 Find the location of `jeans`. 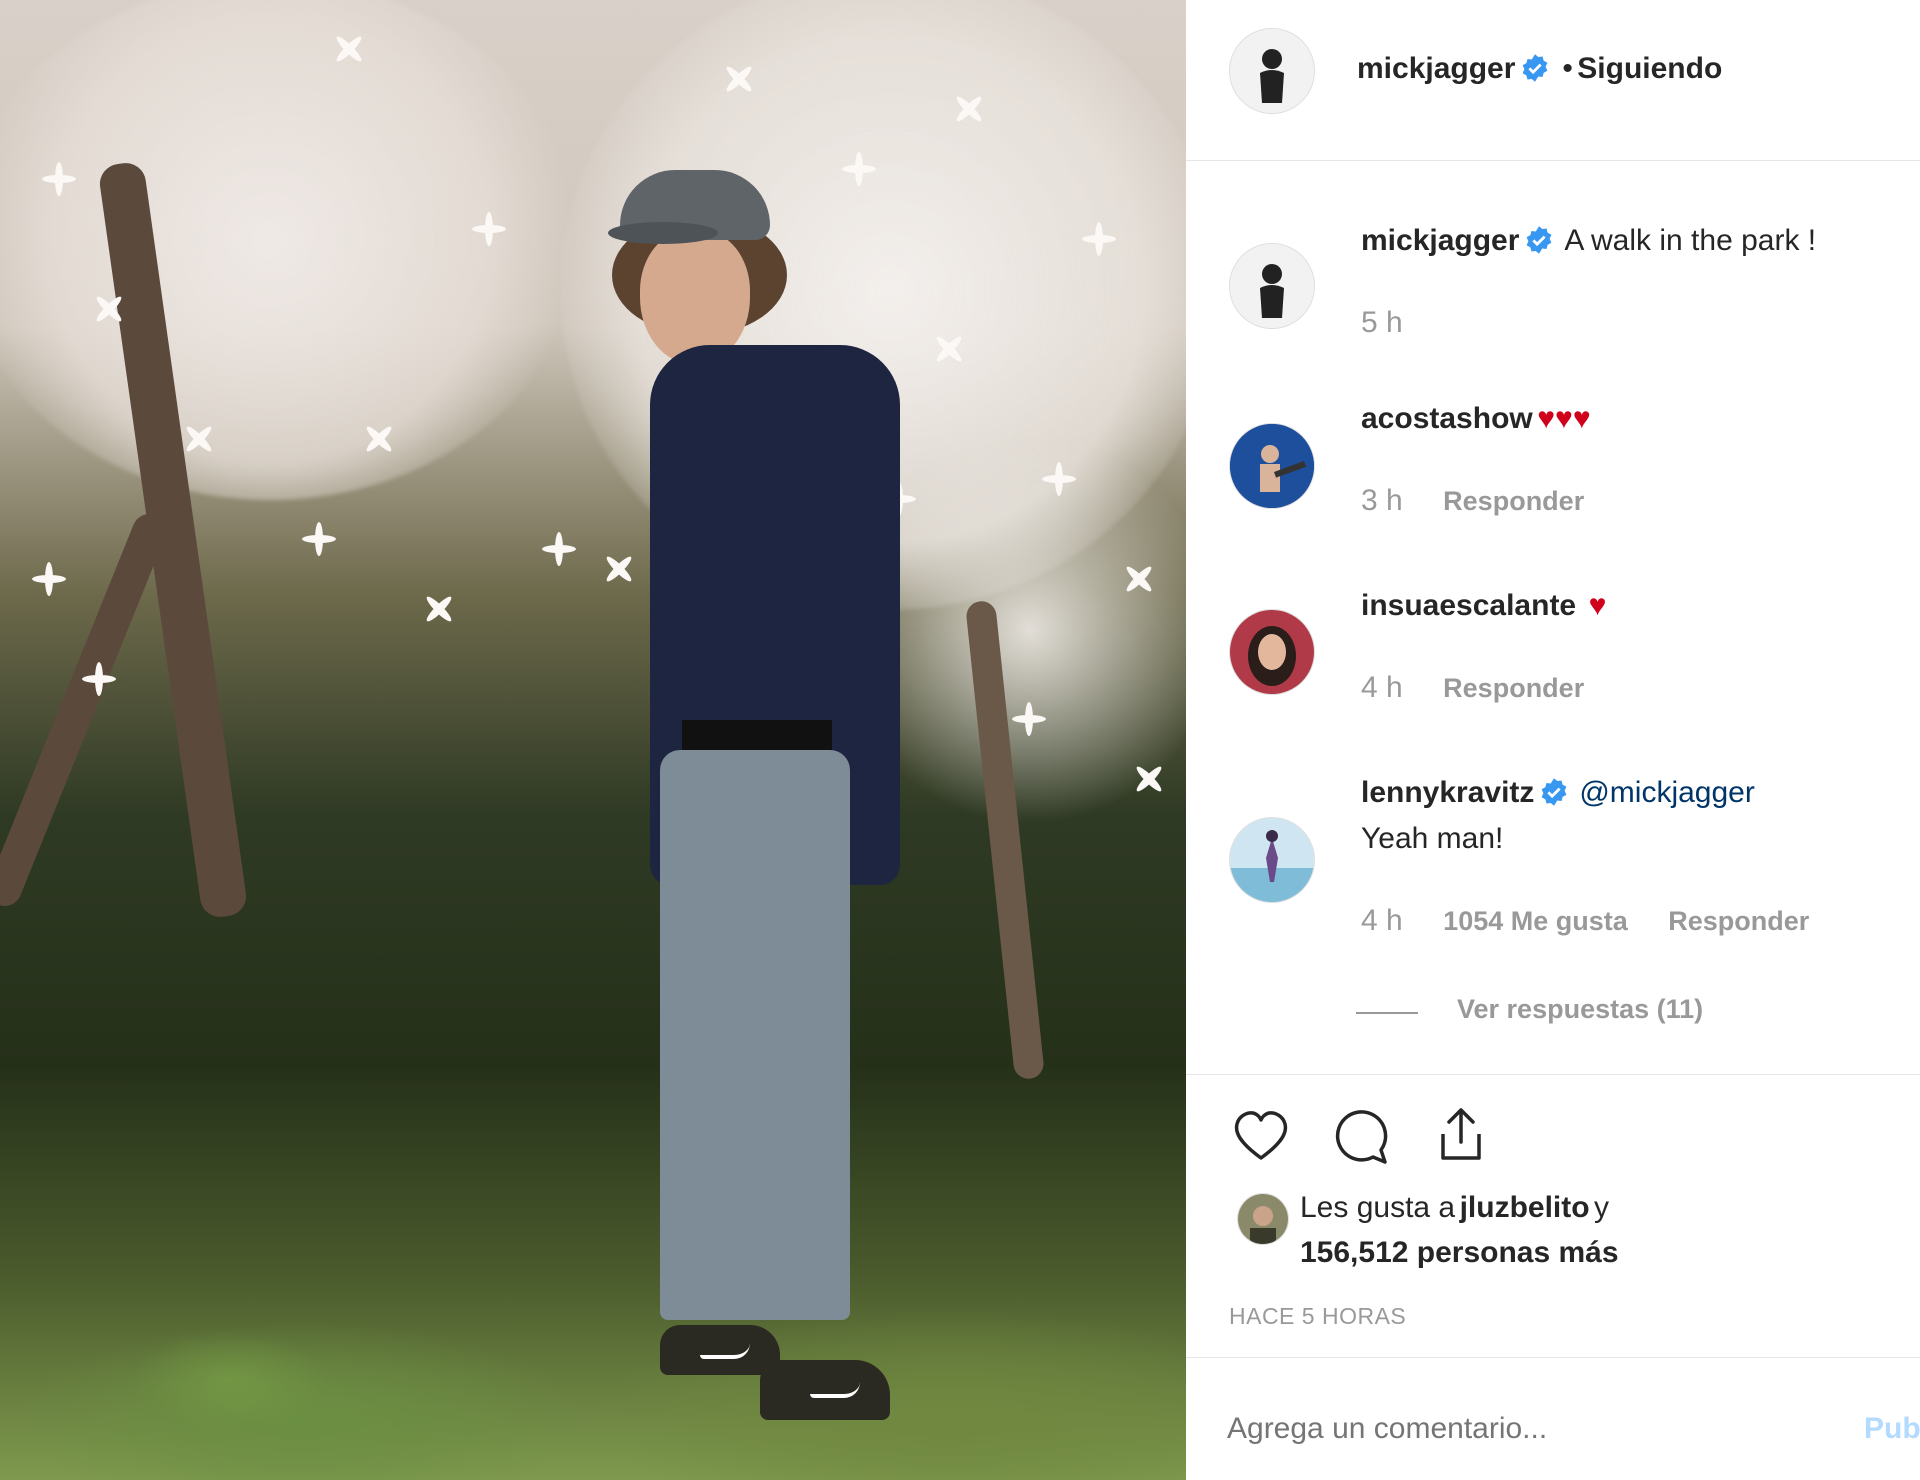

jeans is located at coordinates (755, 1035).